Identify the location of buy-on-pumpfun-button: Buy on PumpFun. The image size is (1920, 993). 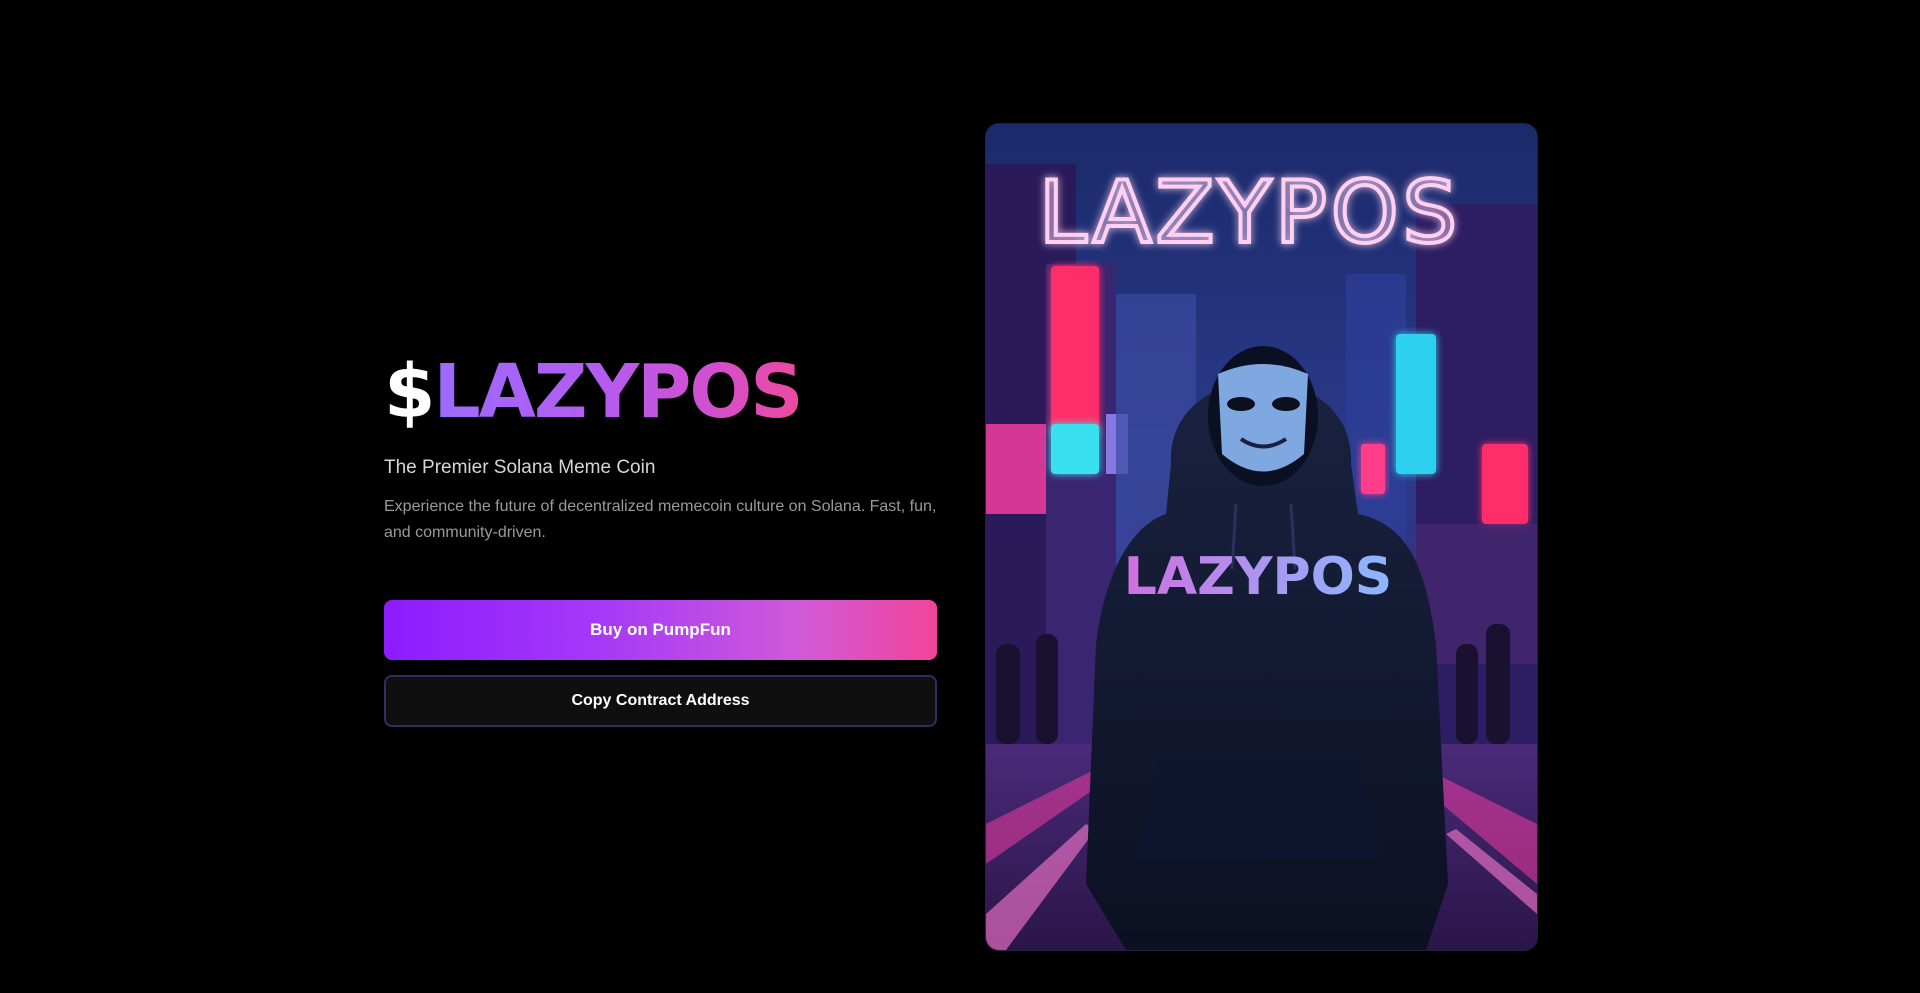
(660, 630).